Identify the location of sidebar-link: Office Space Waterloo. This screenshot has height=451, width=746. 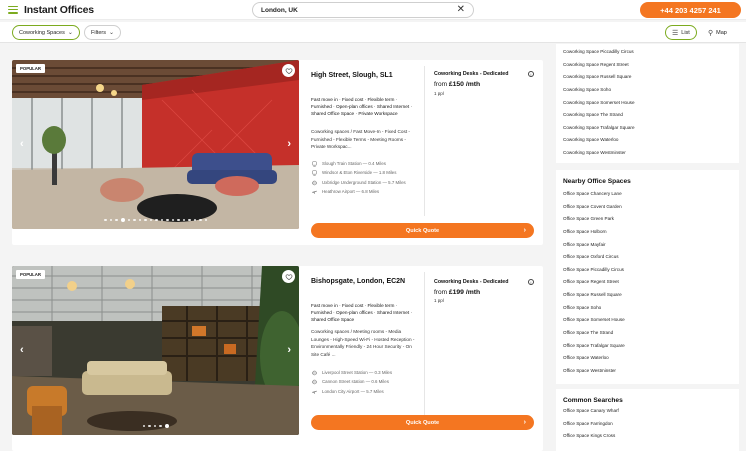
(651, 358).